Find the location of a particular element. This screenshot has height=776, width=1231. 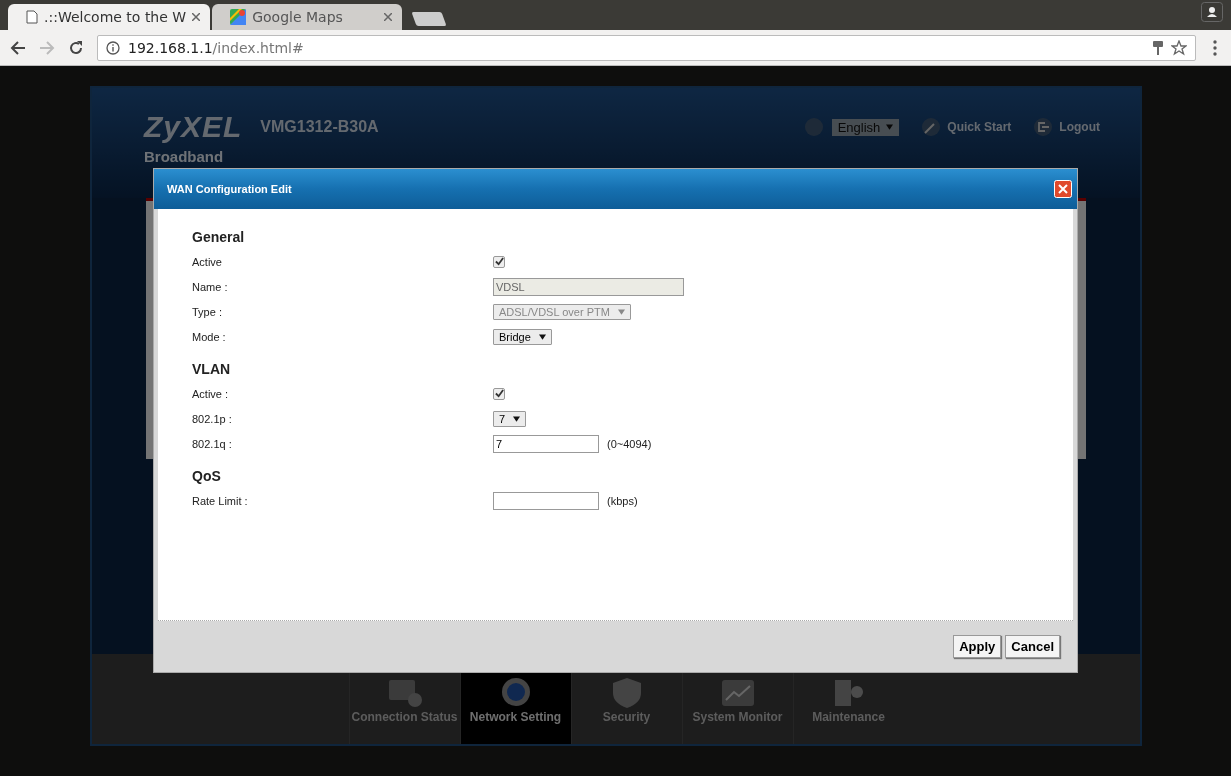

page-title: Broadband is located at coordinates (184, 156).